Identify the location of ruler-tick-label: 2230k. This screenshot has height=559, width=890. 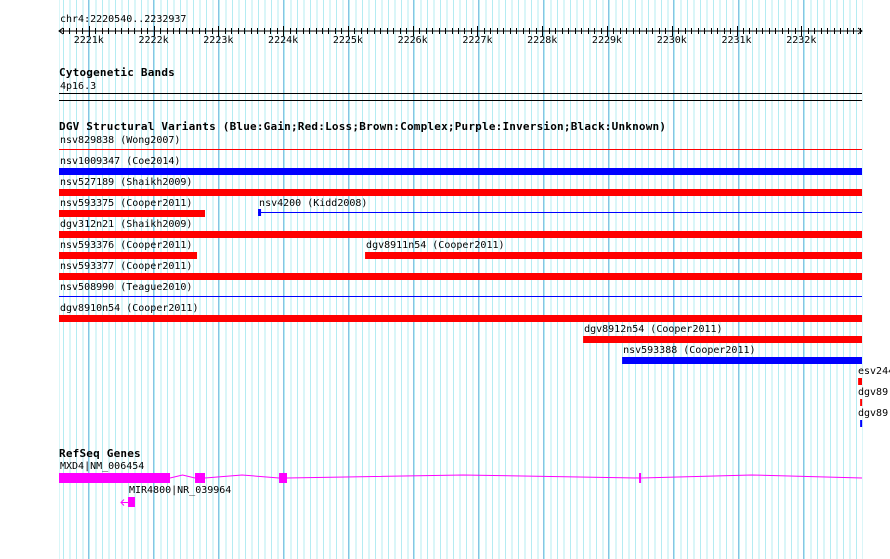
(671, 40).